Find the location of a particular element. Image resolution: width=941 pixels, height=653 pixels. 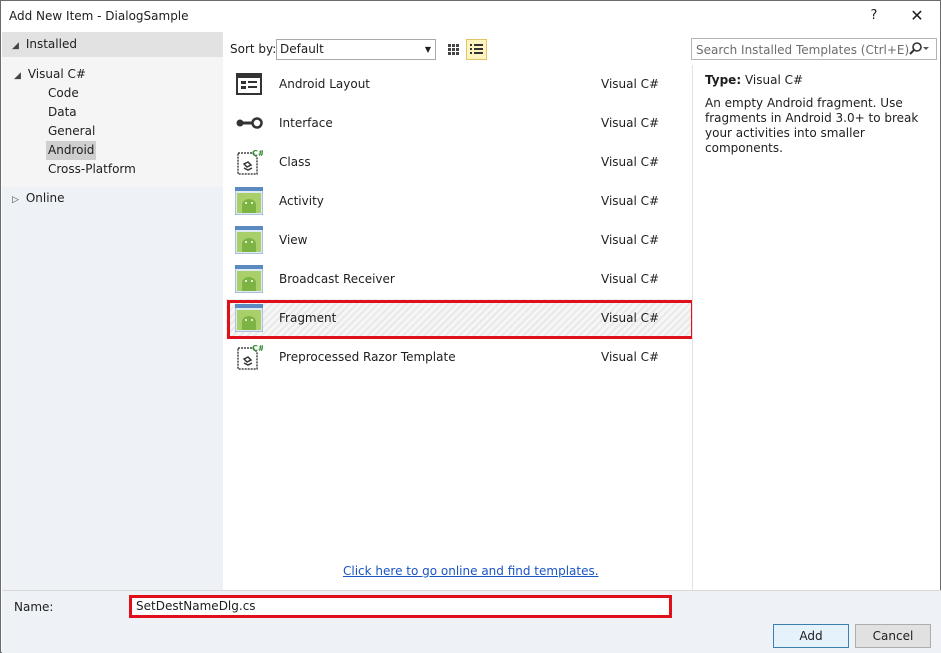

type-line: Type: Visual C# is located at coordinates (754, 80).